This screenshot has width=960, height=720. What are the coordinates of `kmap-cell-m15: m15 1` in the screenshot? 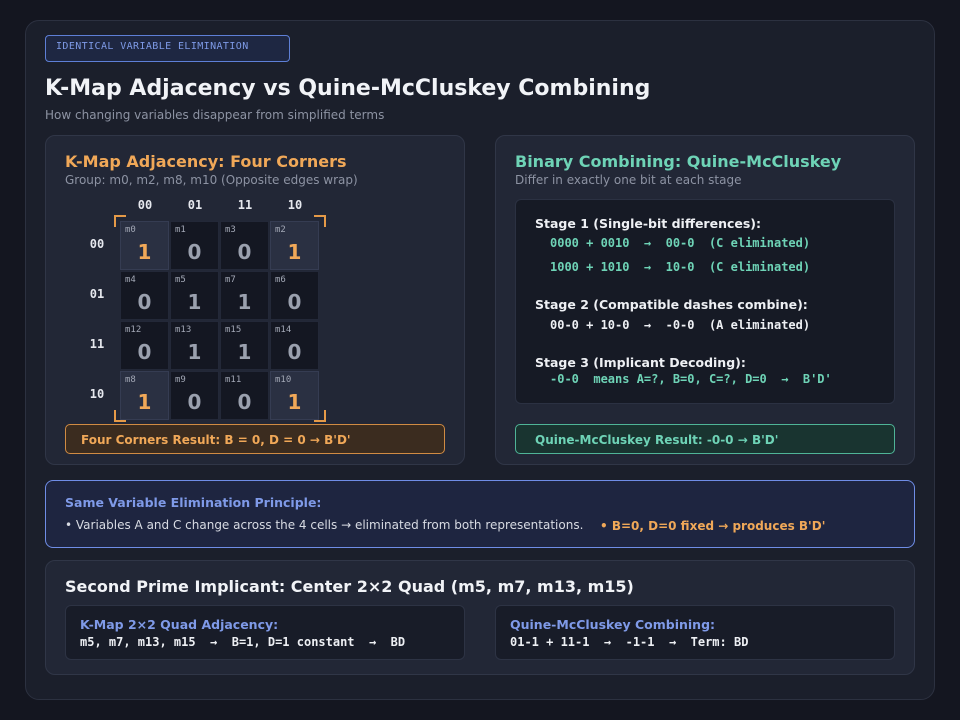 It's located at (244, 345).